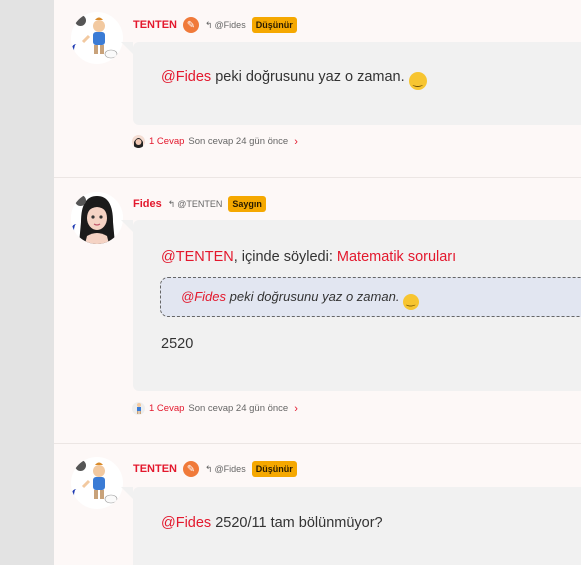 The width and height of the screenshot is (581, 565). What do you see at coordinates (315, 296) in the screenshot?
I see `quote-body: peki doğrusunu yaz o zaman.` at bounding box center [315, 296].